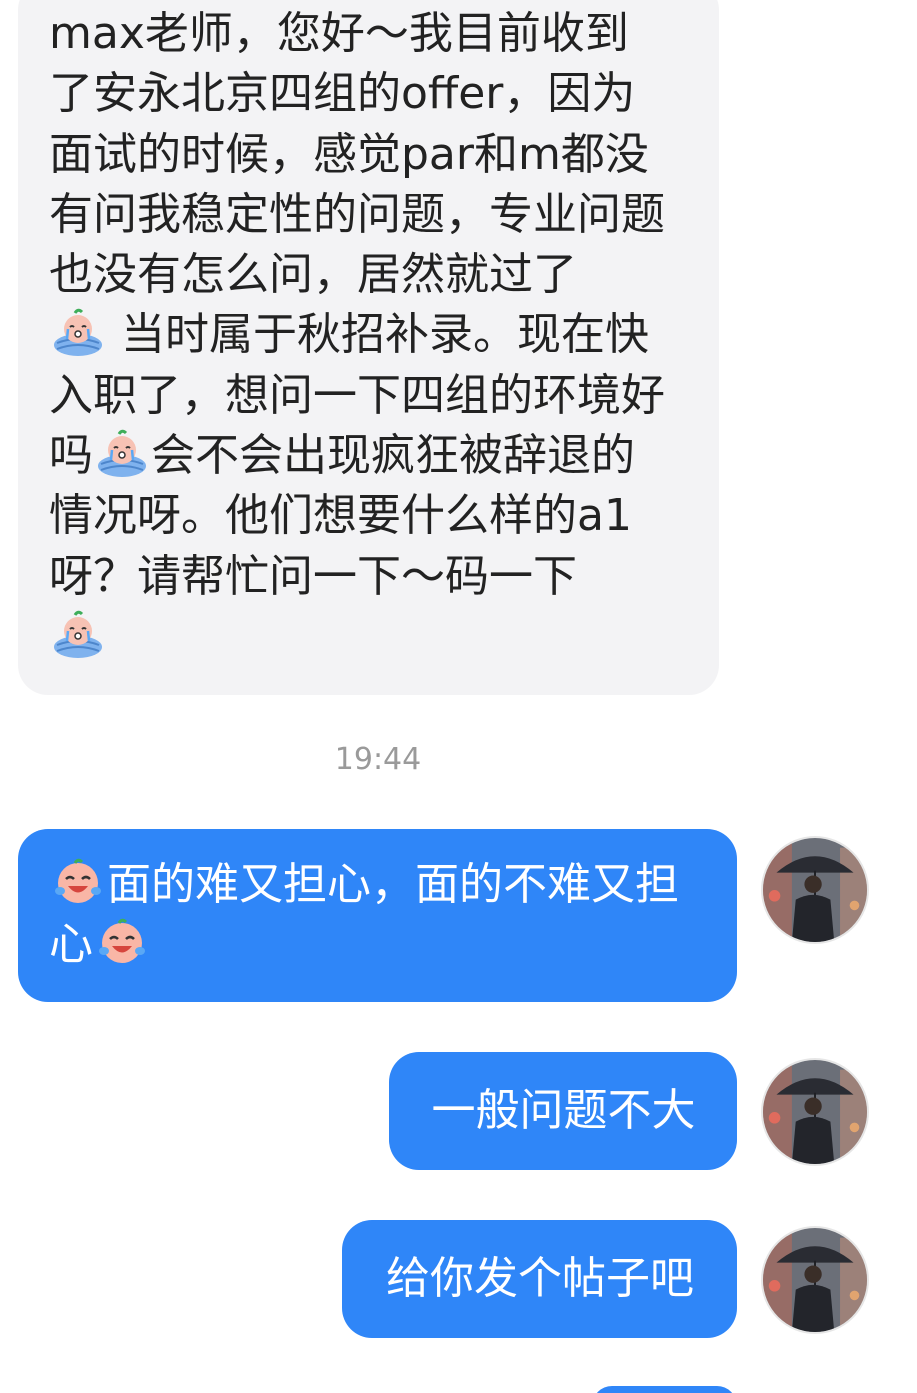 Image resolution: width=917 pixels, height=1393 pixels. I want to click on message-timestamp: 19:44, so click(378, 759).